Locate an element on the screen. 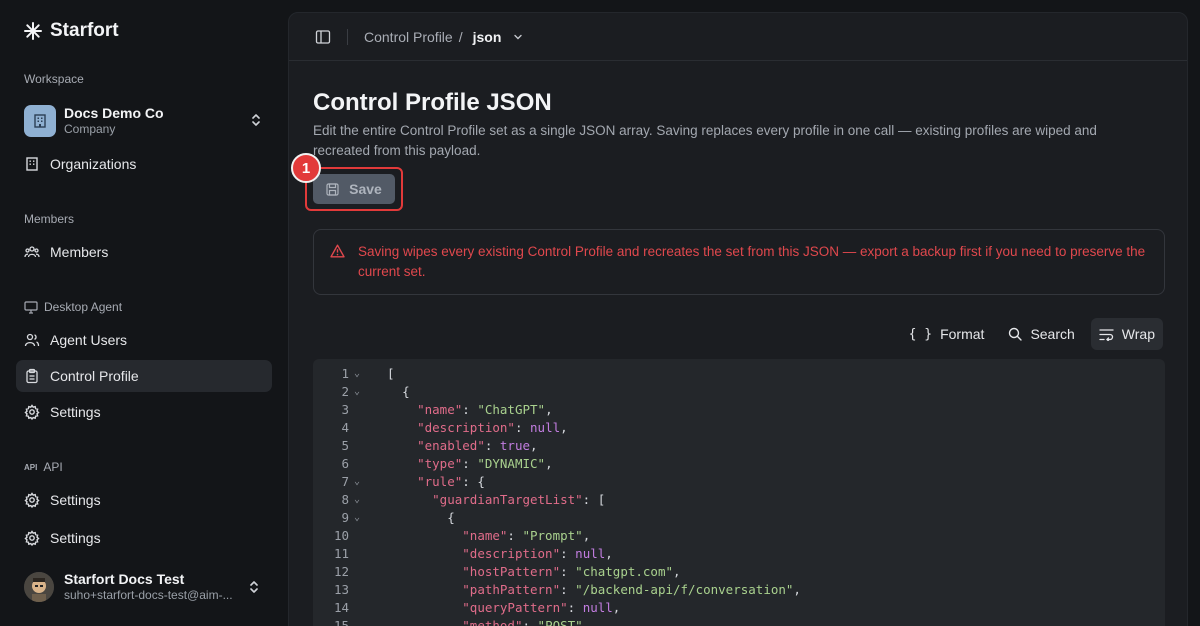 The width and height of the screenshot is (1200, 626). workspace-avatar is located at coordinates (40, 121).